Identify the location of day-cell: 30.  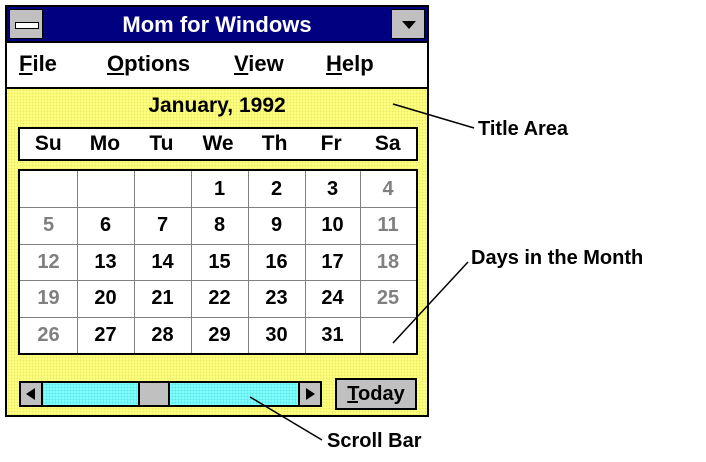
(276, 335).